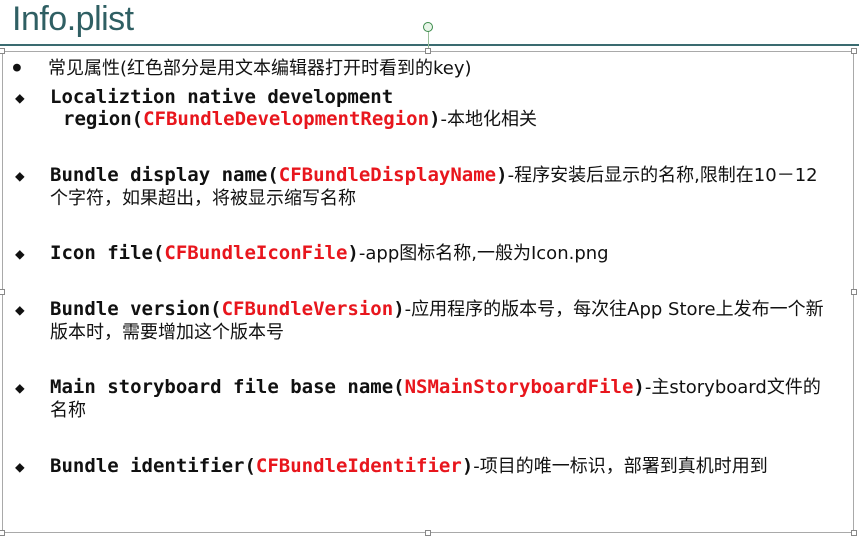  What do you see at coordinates (854, 292) in the screenshot?
I see `resize-handle-right` at bounding box center [854, 292].